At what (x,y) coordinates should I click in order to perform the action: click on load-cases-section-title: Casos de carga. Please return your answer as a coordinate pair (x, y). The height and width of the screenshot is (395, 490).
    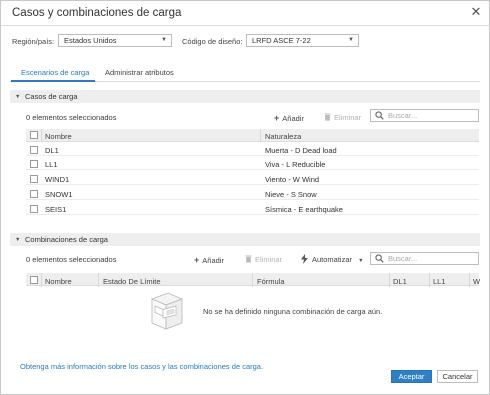
    Looking at the image, I should click on (51, 96).